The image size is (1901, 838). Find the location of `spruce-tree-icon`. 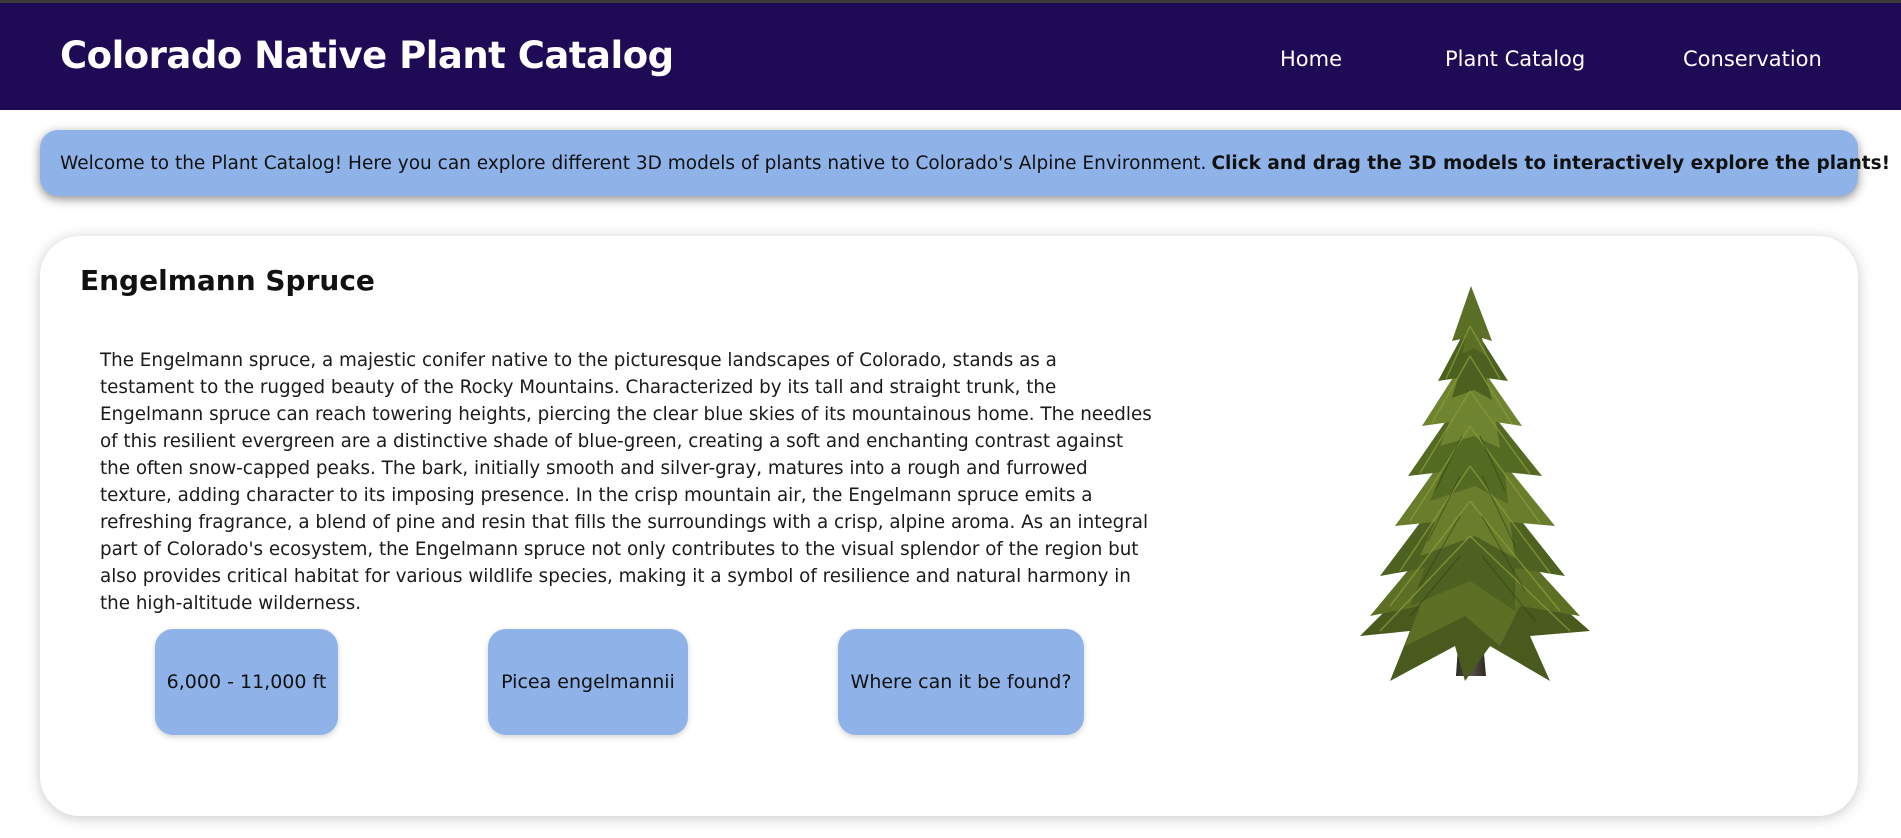

spruce-tree-icon is located at coordinates (1475, 483).